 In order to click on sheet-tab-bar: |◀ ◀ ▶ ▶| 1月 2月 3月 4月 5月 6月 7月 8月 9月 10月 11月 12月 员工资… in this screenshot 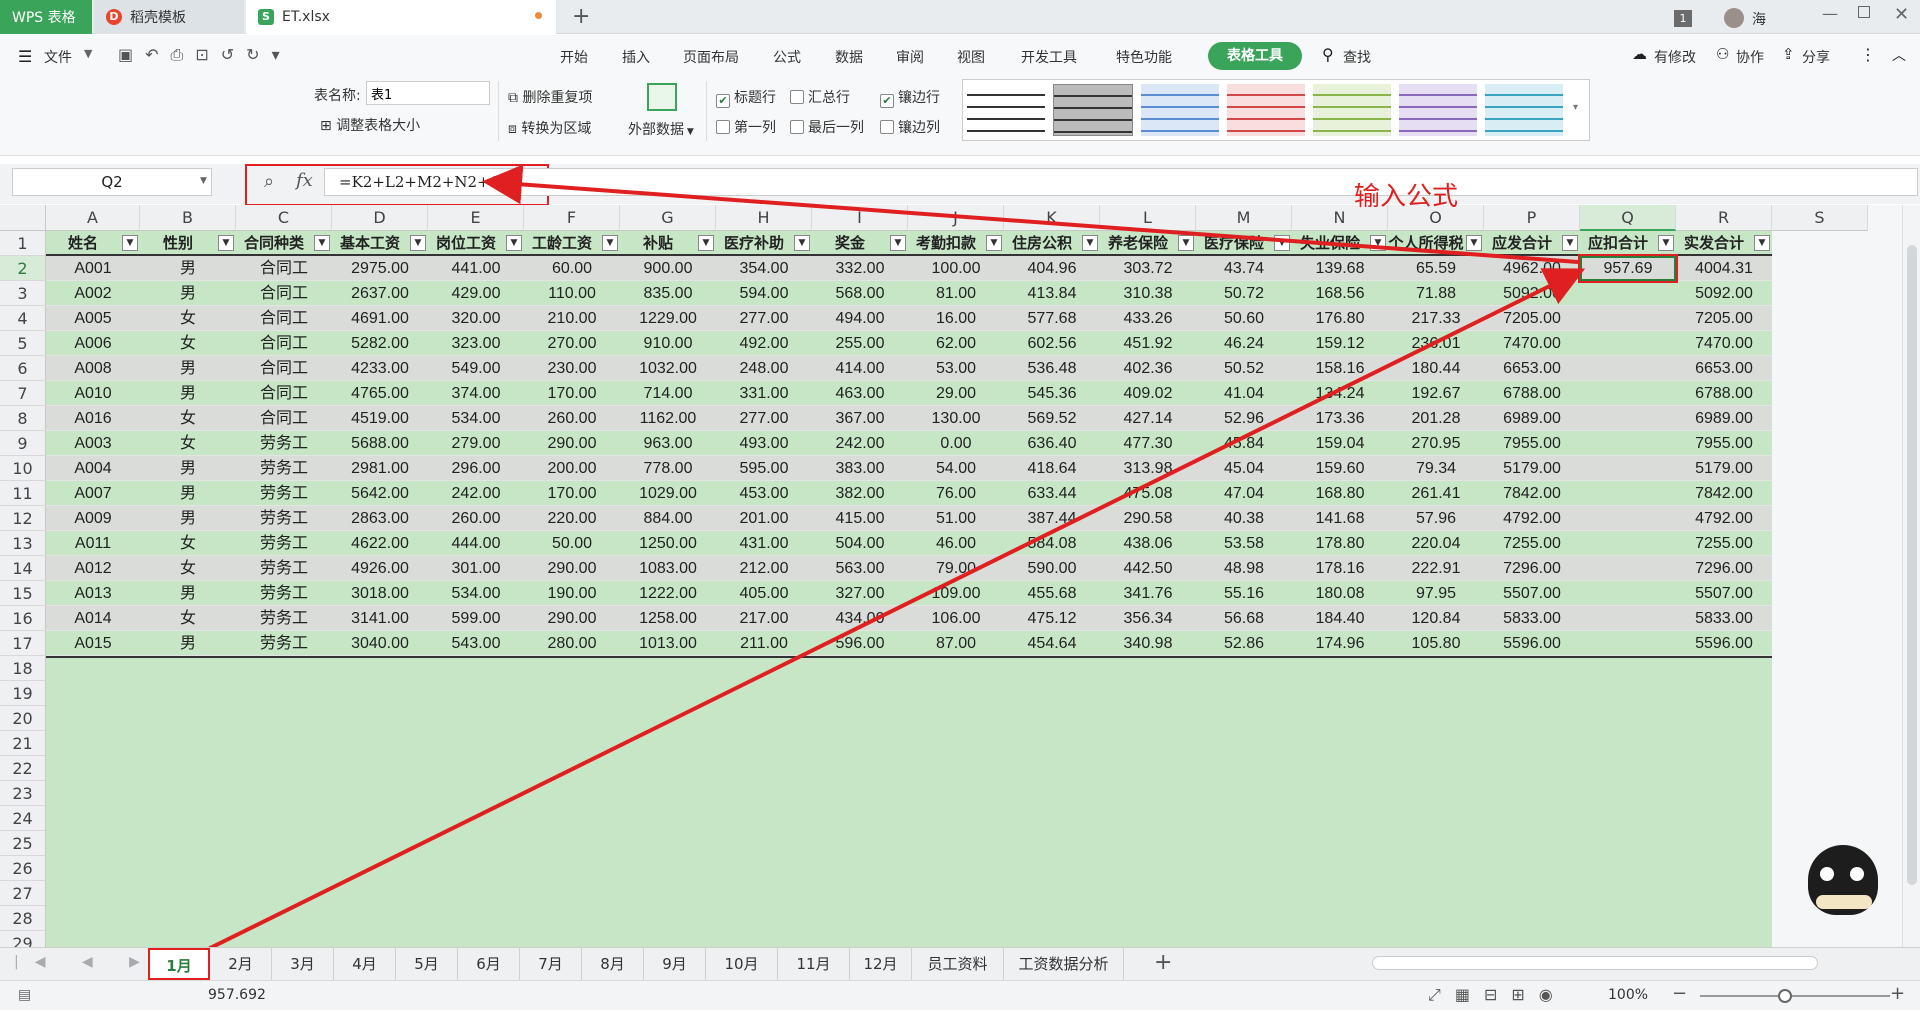, I will do `click(960, 963)`.